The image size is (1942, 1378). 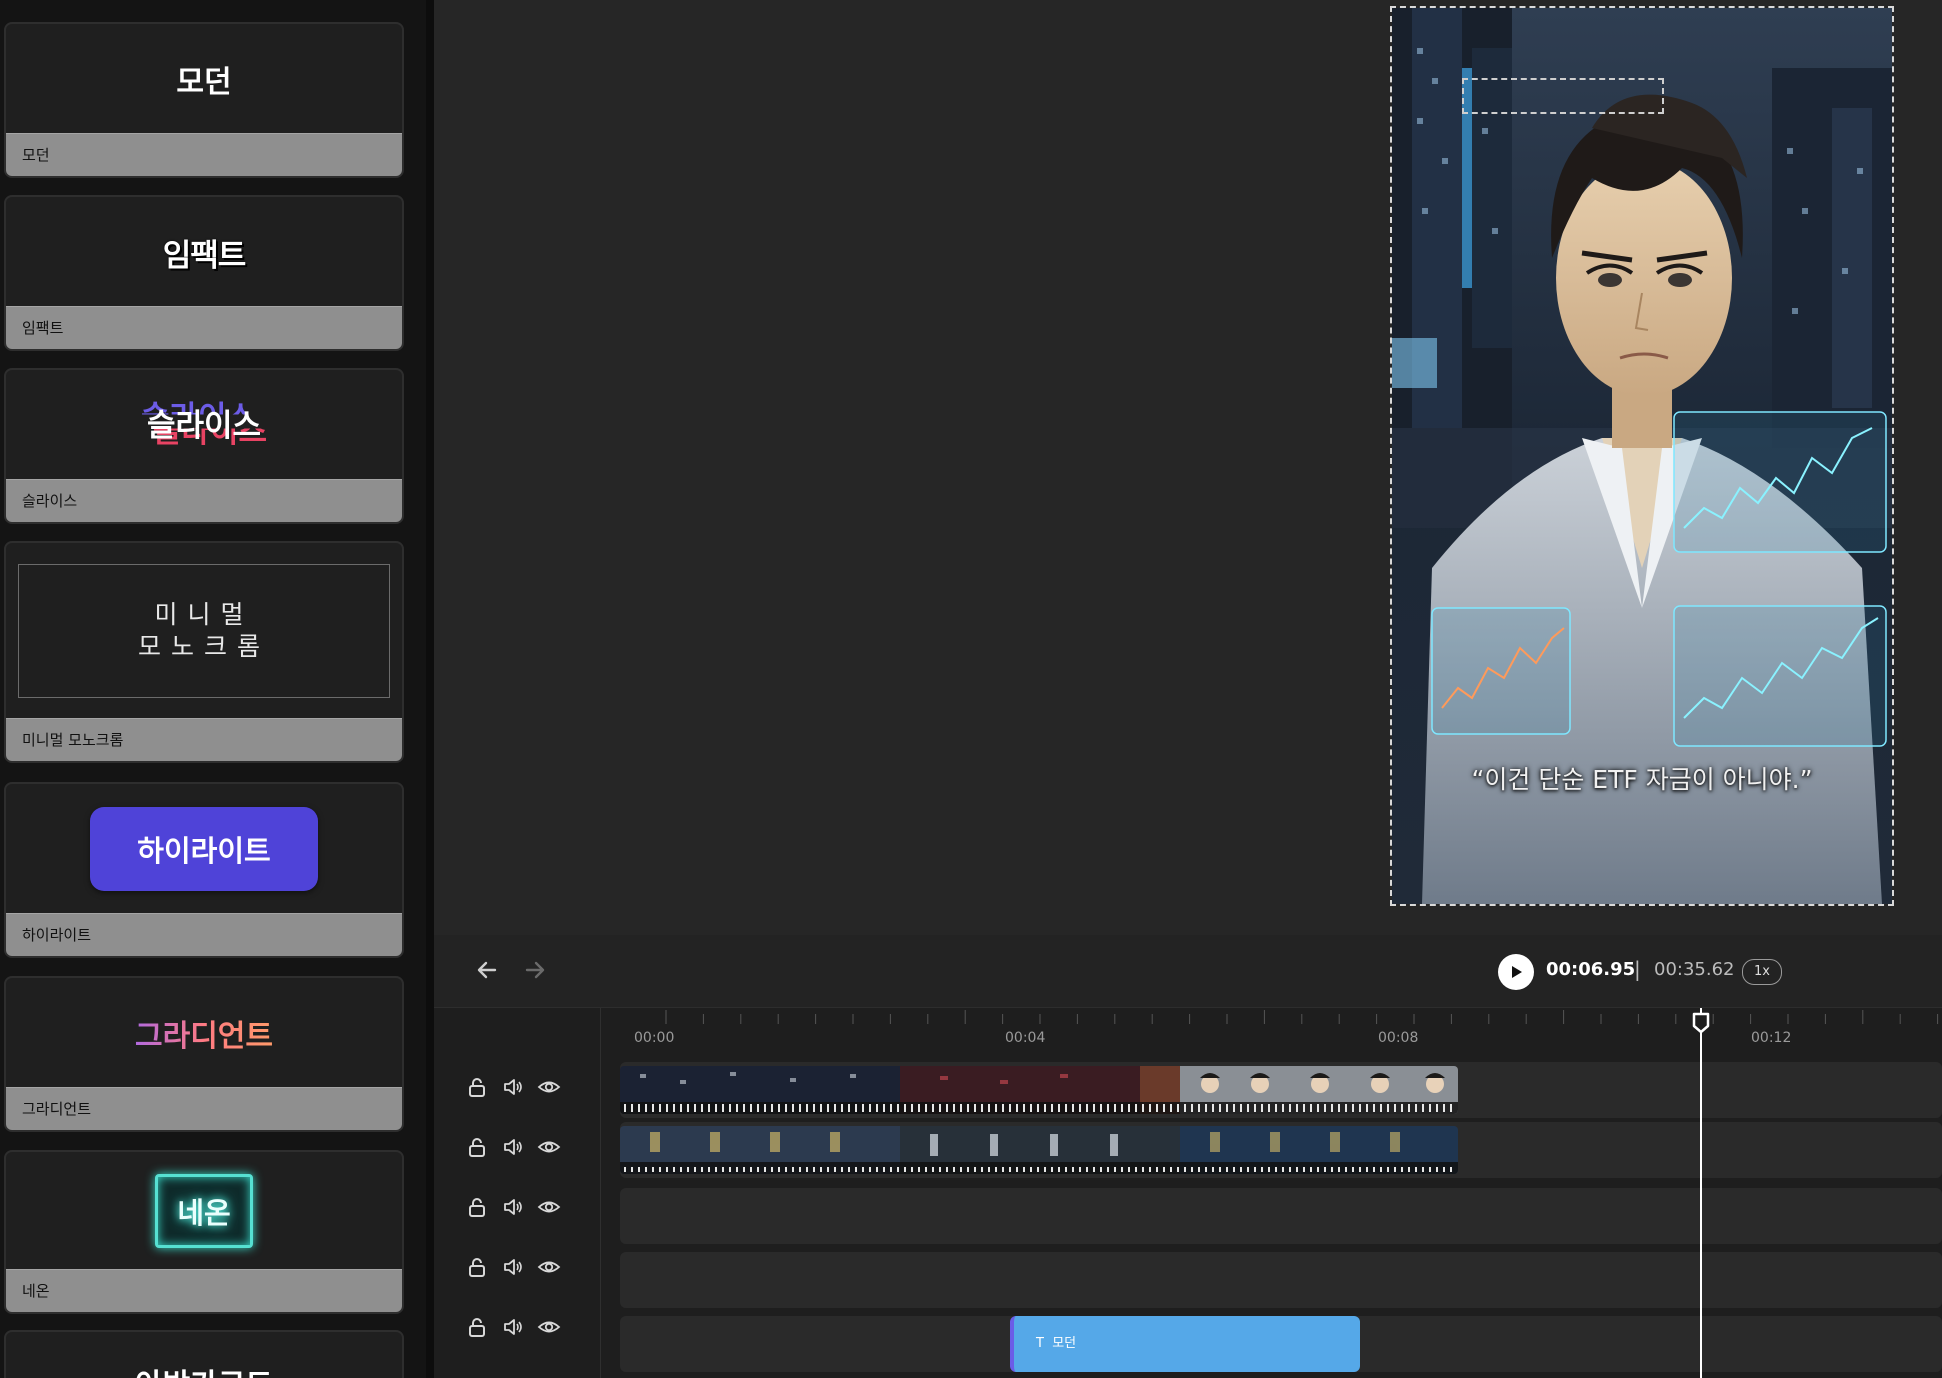 What do you see at coordinates (430, 689) in the screenshot?
I see `panel-divider` at bounding box center [430, 689].